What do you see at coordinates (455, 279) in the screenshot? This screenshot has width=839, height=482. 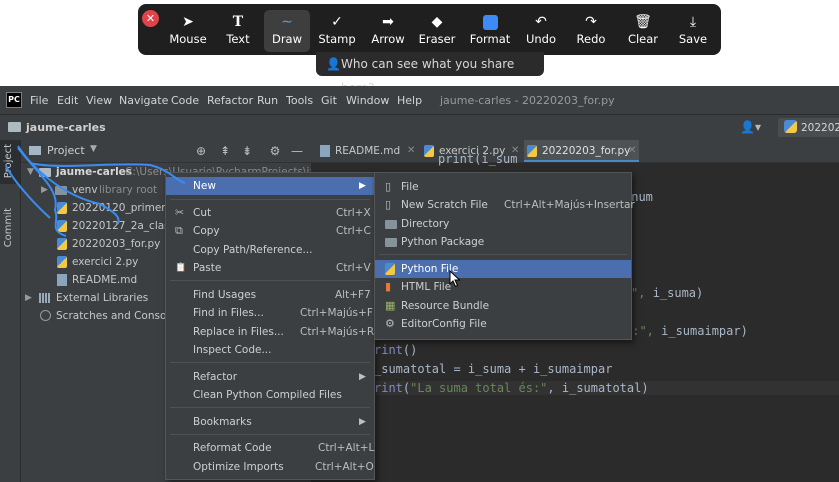 I see `mouse-cursor-icon` at bounding box center [455, 279].